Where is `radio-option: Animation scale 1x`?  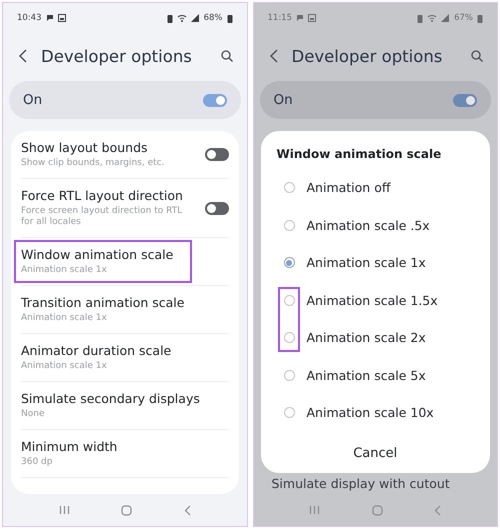
radio-option: Animation scale 1x is located at coordinates (375, 263).